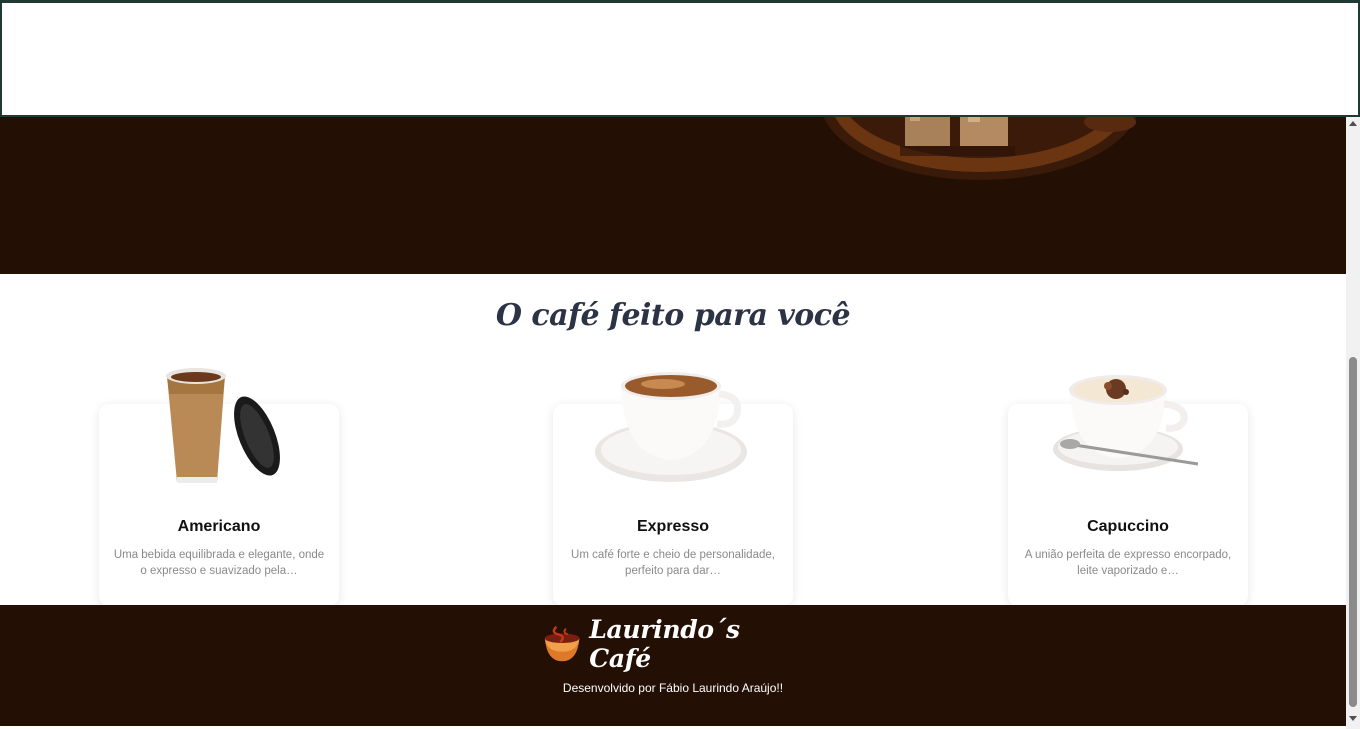  Describe the element at coordinates (664, 644) in the screenshot. I see `footer-brand-name: Laurindo´s Café` at that location.